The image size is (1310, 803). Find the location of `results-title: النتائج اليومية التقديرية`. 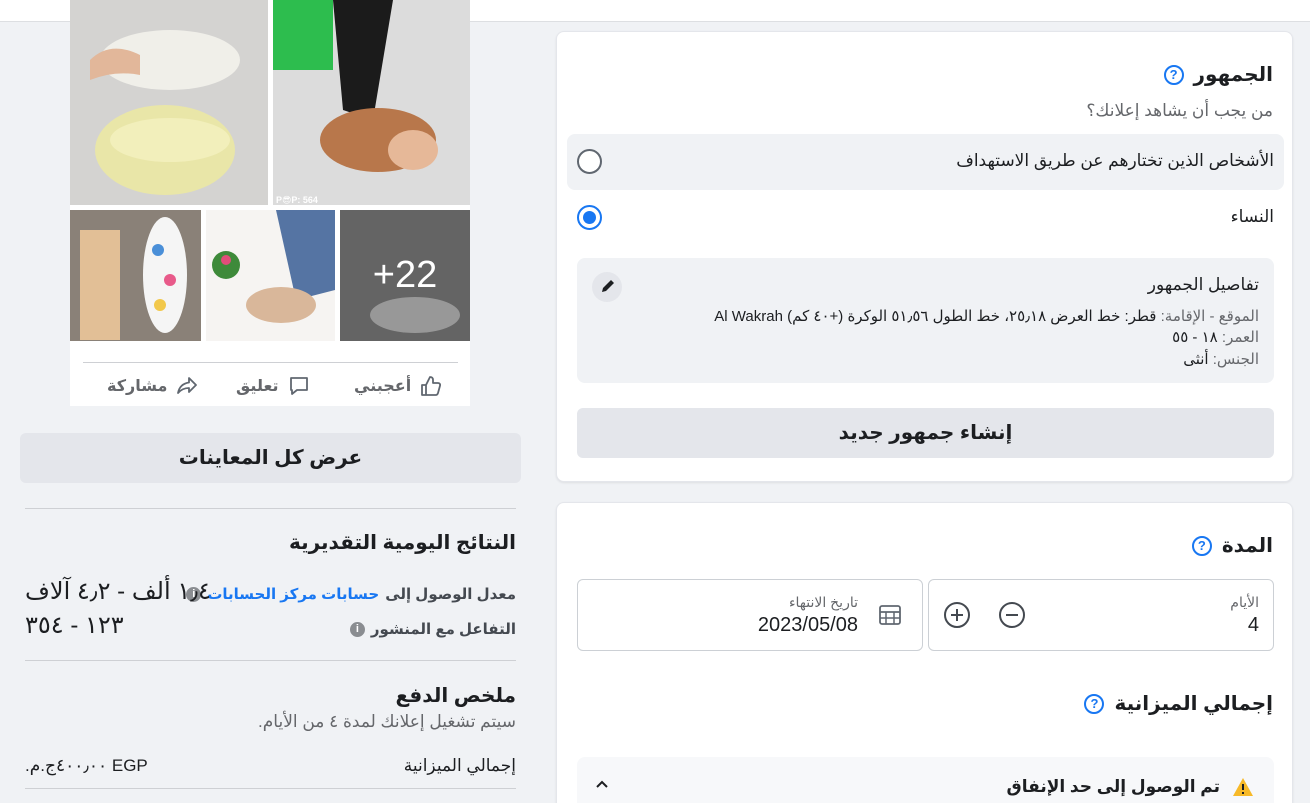

results-title: النتائج اليومية التقديرية is located at coordinates (402, 543).